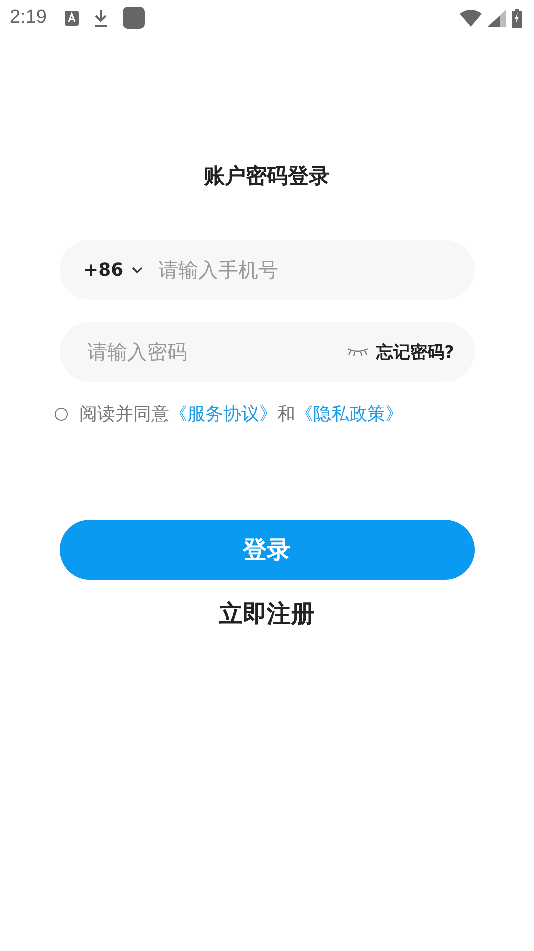 This screenshot has width=534, height=951. Describe the element at coordinates (133, 18) in the screenshot. I see `app-icon` at that location.